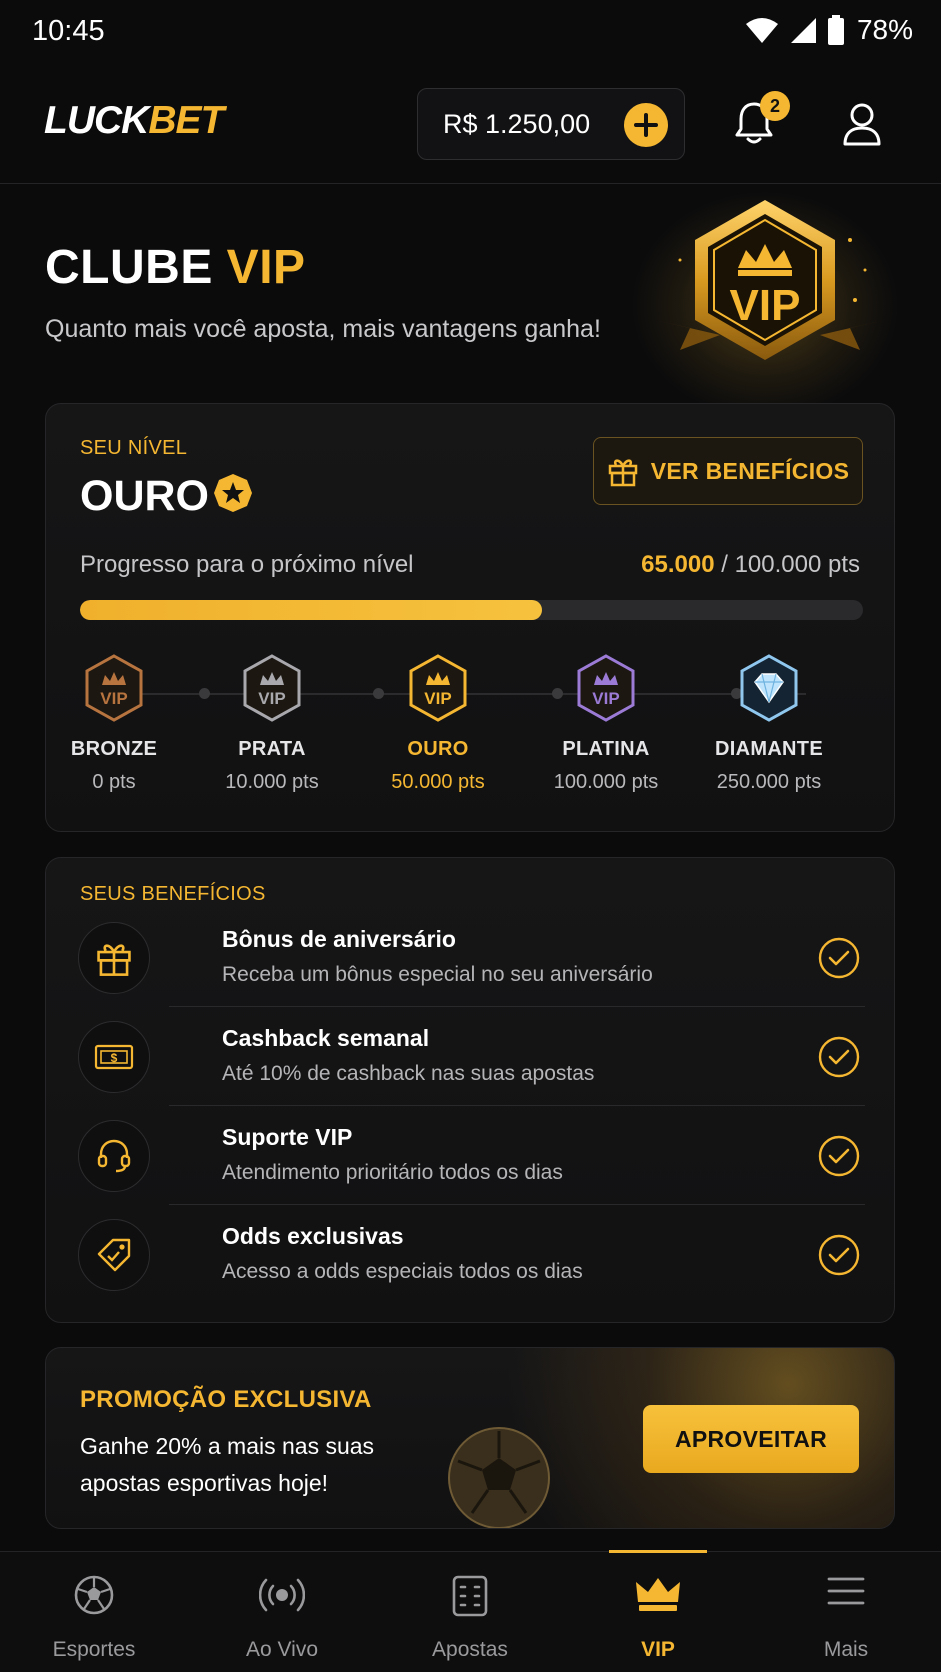 This screenshot has width=941, height=1672. I want to click on soccer-ball-icon, so click(94, 1595).